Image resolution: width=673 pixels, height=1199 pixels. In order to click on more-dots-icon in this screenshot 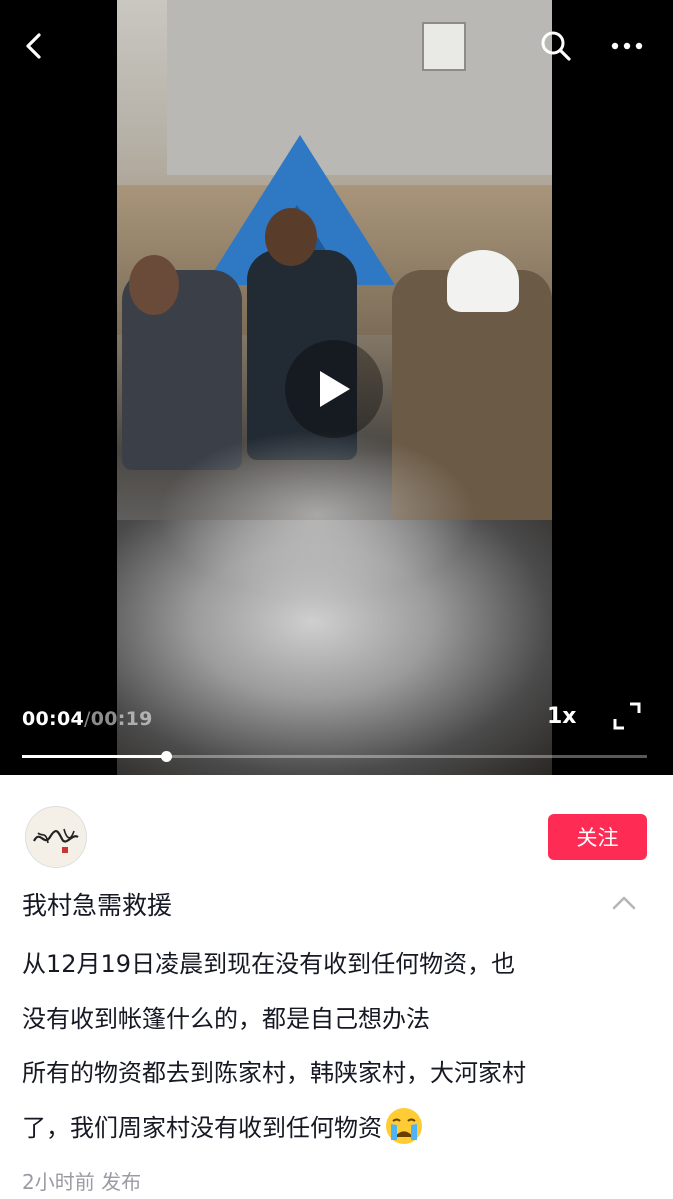, I will do `click(627, 46)`.